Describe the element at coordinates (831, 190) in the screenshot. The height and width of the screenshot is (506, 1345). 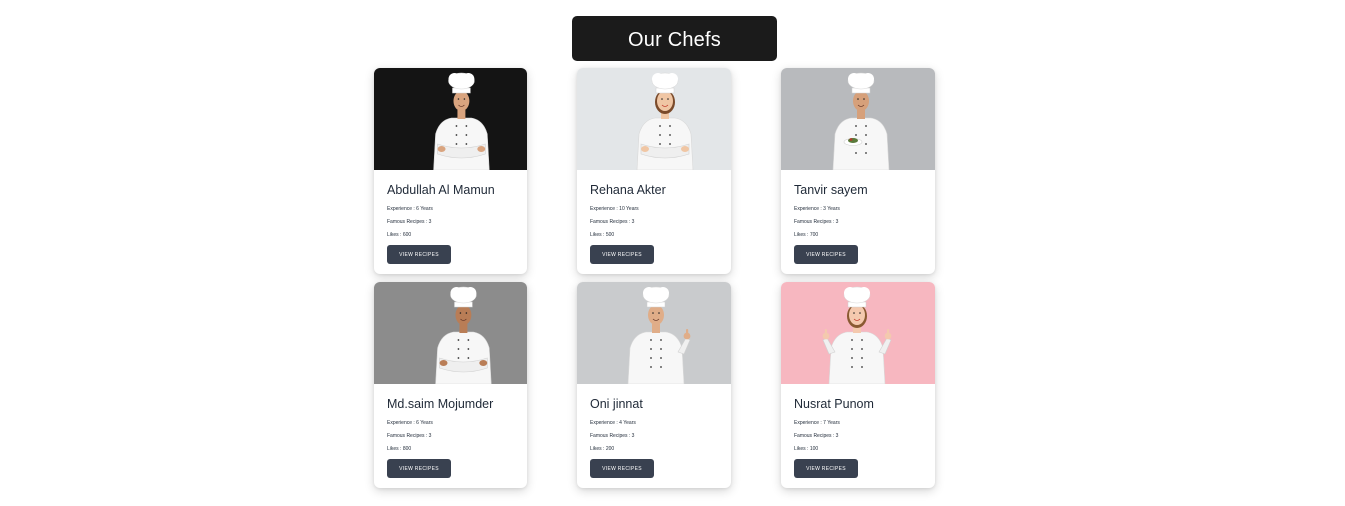
I see `chef-name: Tanvir sayem` at that location.